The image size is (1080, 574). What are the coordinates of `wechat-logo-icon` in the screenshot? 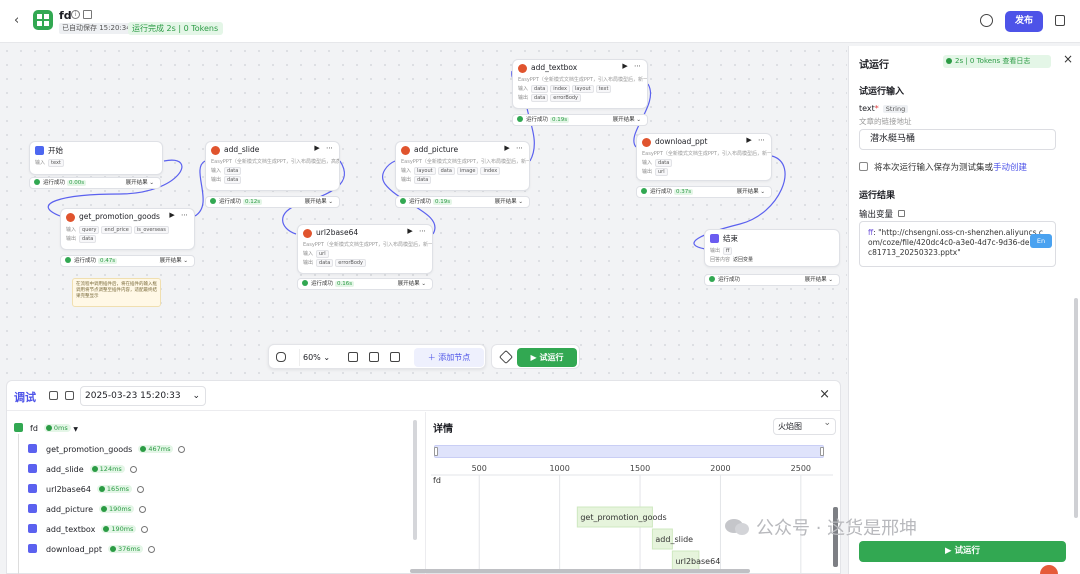 It's located at (737, 527).